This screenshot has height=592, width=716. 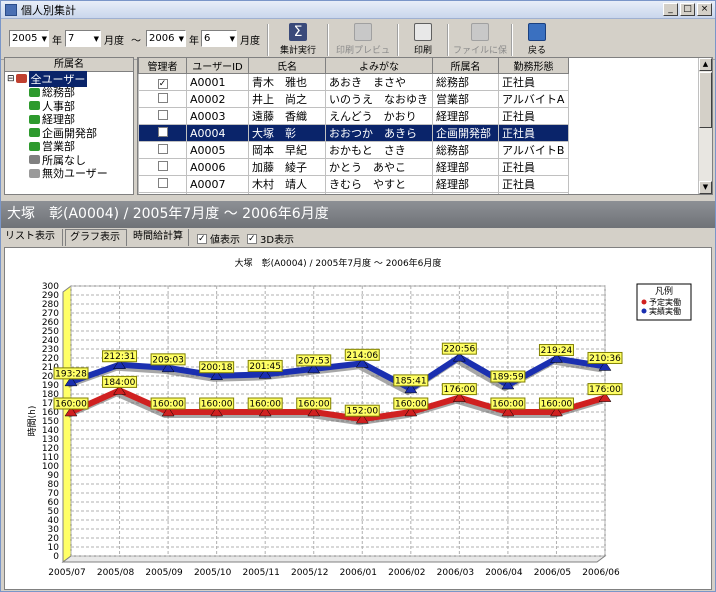 What do you see at coordinates (50, 449) in the screenshot?
I see `y-tick-label: 120` at bounding box center [50, 449].